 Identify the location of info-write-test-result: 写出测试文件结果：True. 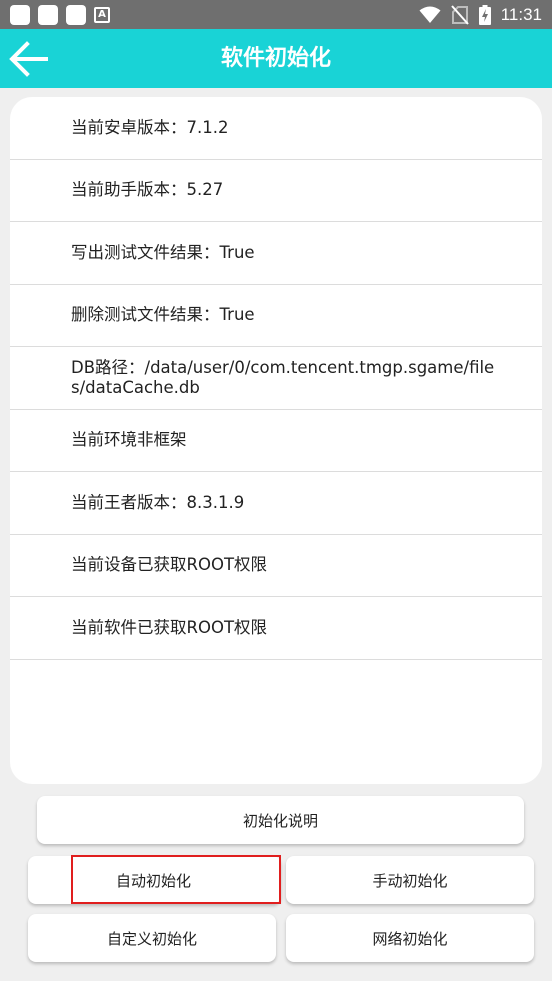
(276, 253).